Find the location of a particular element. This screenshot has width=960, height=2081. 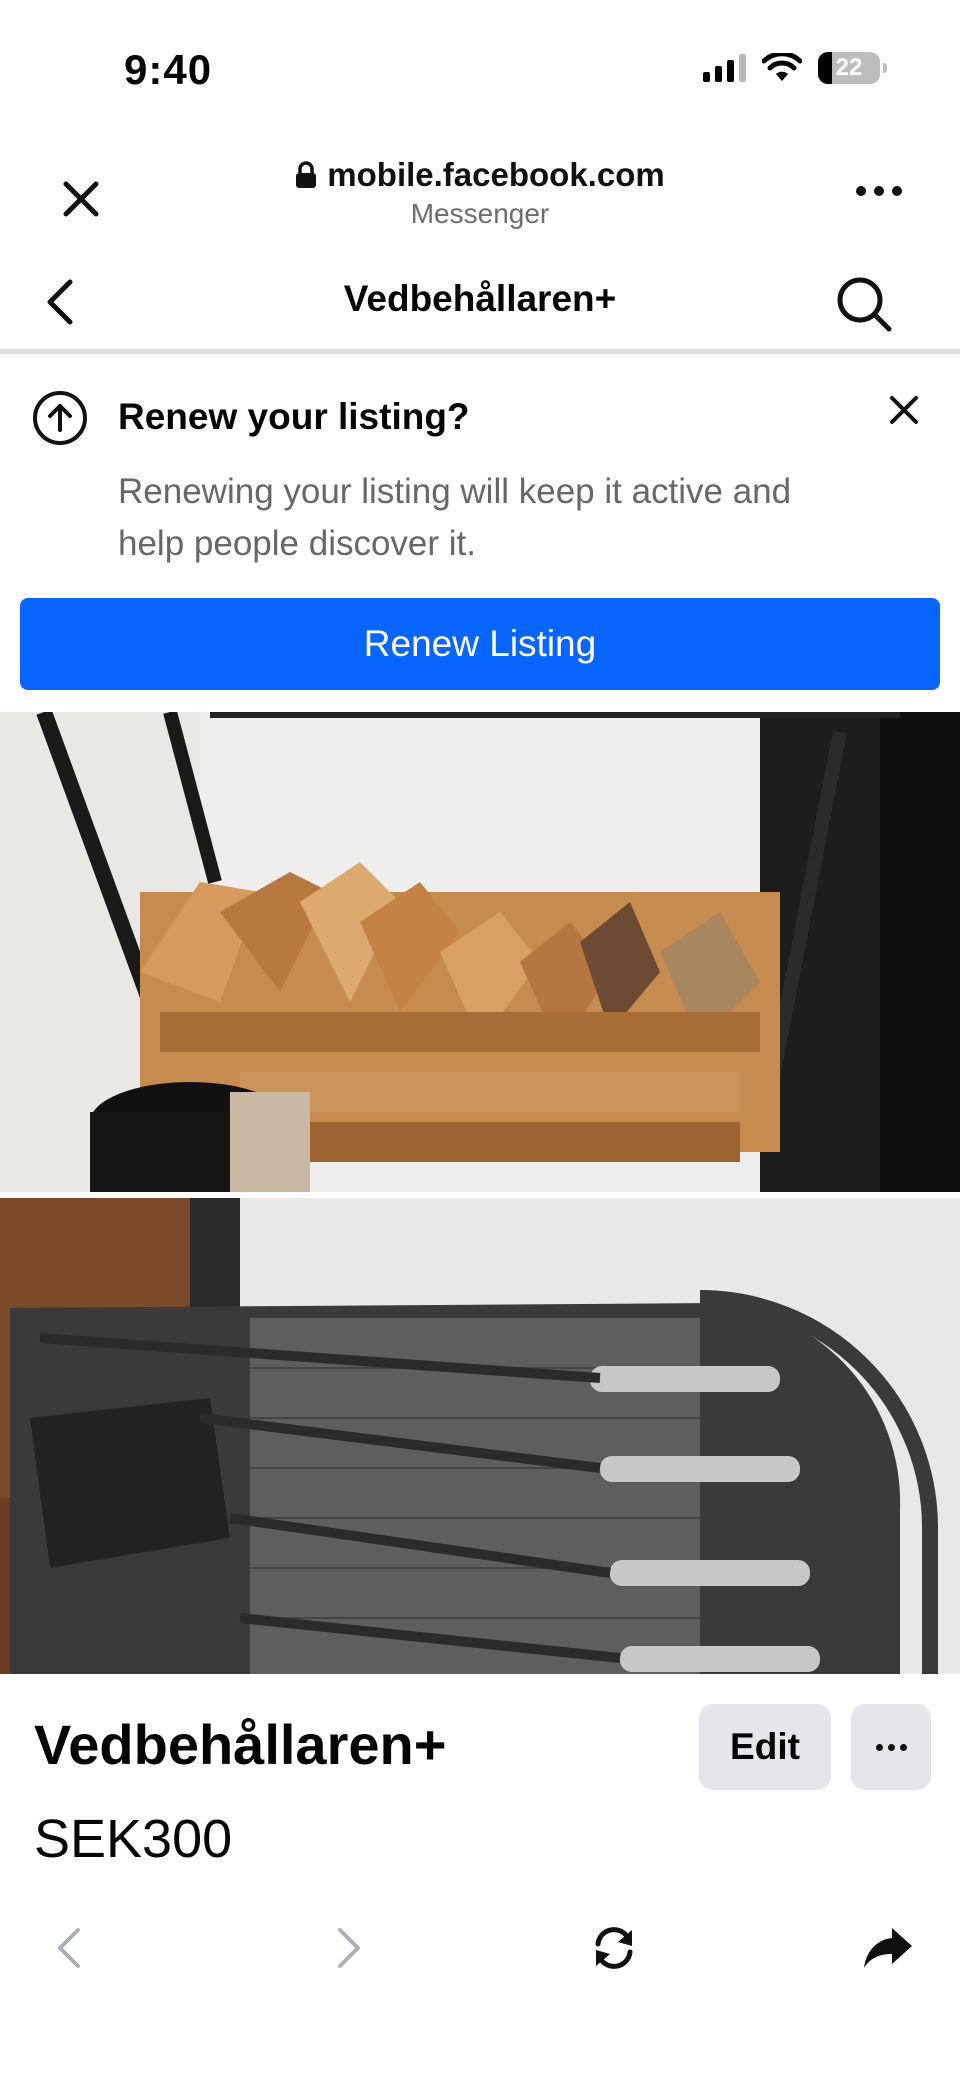

listing-price: SEK300 is located at coordinates (133, 1839).